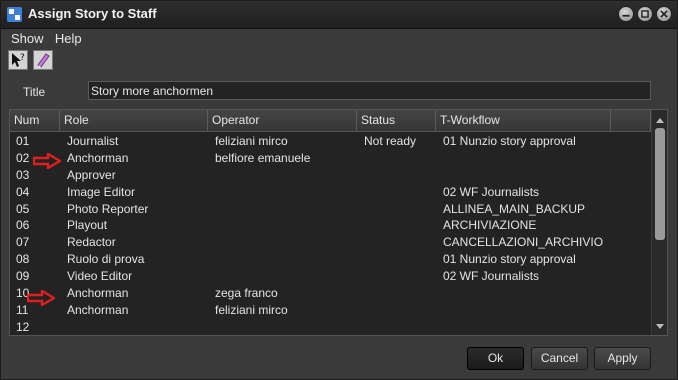  Describe the element at coordinates (23, 141) in the screenshot. I see `cell-num: 01` at that location.